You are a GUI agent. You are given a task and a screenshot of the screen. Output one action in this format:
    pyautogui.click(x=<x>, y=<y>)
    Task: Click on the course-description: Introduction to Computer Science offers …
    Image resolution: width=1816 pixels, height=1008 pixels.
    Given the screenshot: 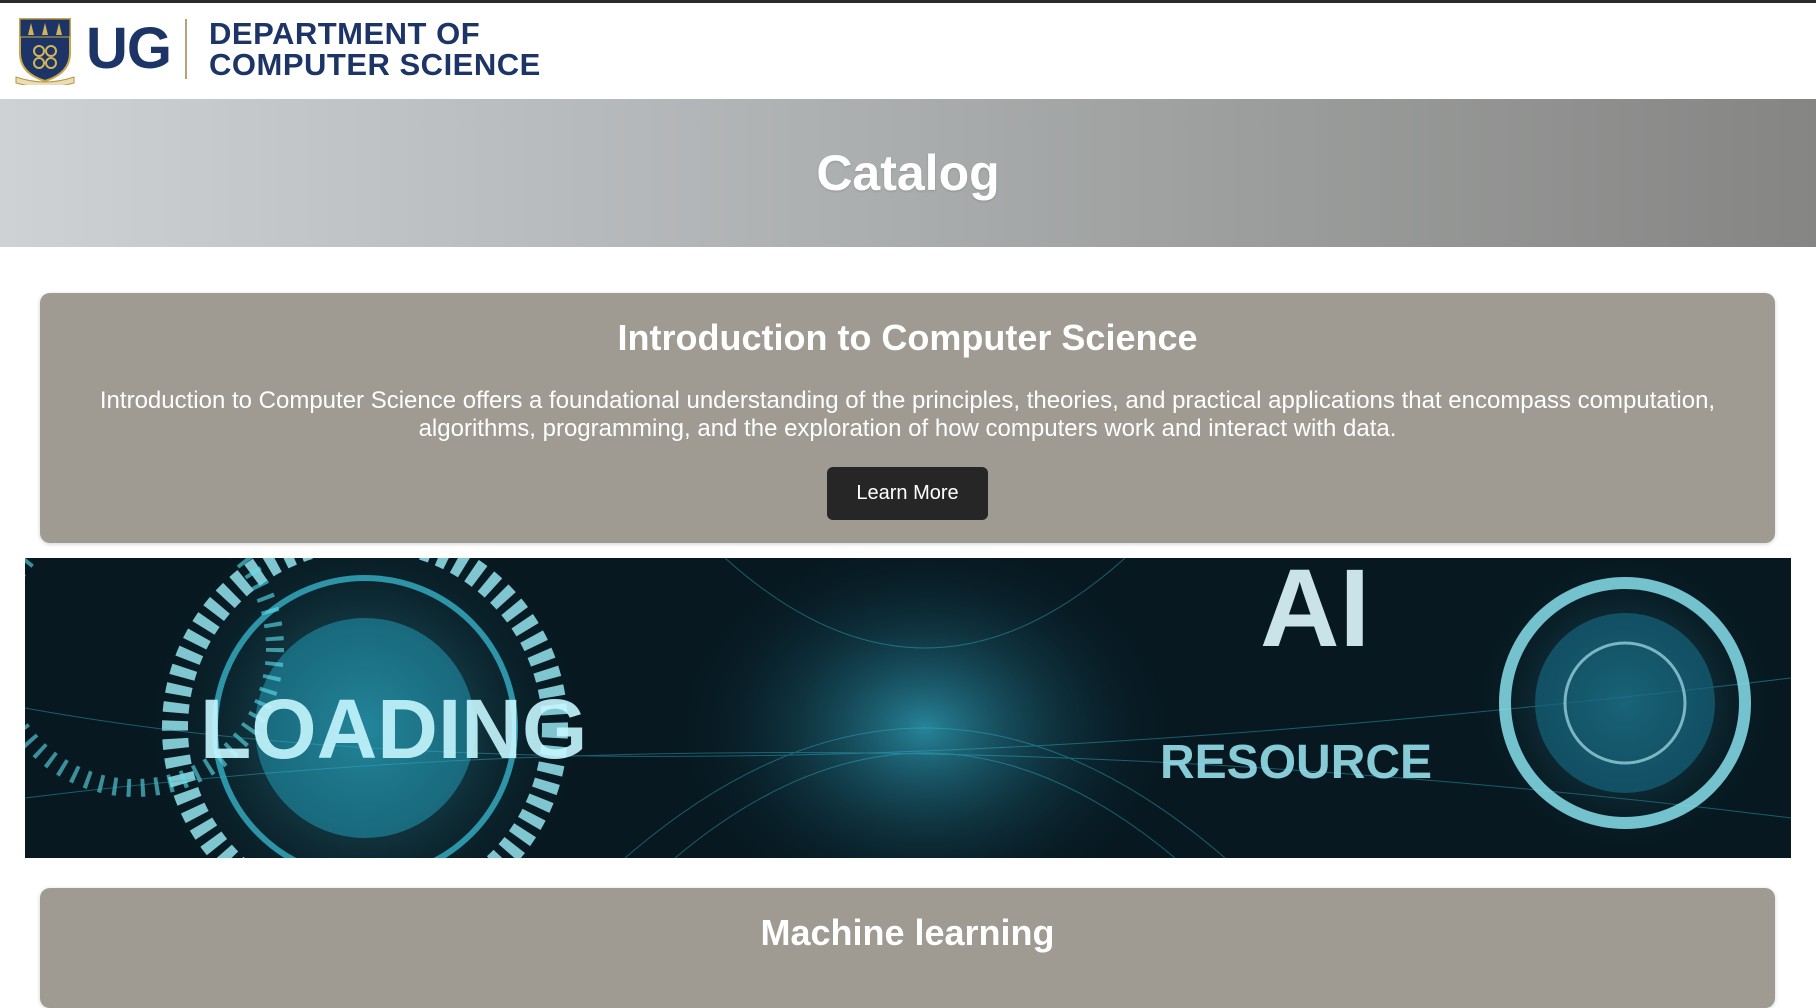 What is the action you would take?
    pyautogui.click(x=907, y=414)
    